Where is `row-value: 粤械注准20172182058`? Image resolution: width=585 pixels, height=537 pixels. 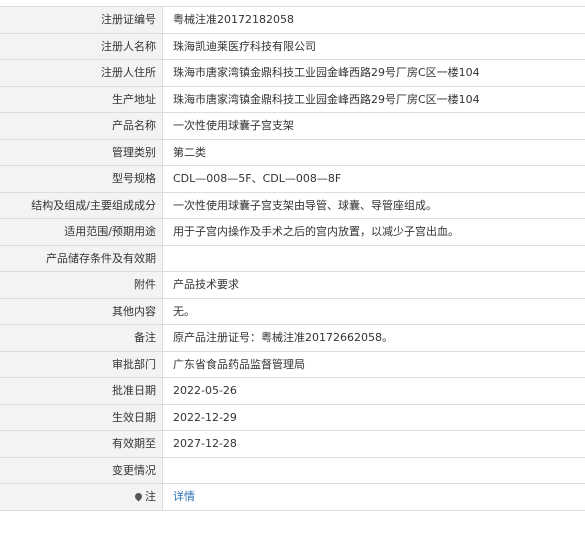 row-value: 粤械注准20172182058 is located at coordinates (233, 19).